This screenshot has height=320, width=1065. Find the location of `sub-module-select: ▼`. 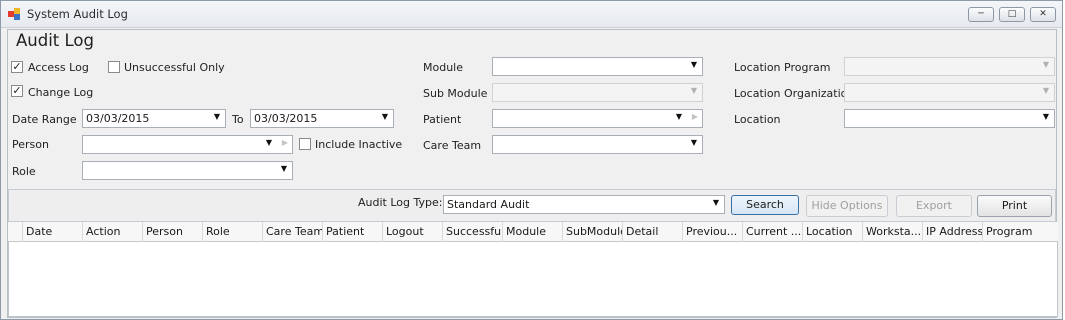

sub-module-select: ▼ is located at coordinates (597, 92).